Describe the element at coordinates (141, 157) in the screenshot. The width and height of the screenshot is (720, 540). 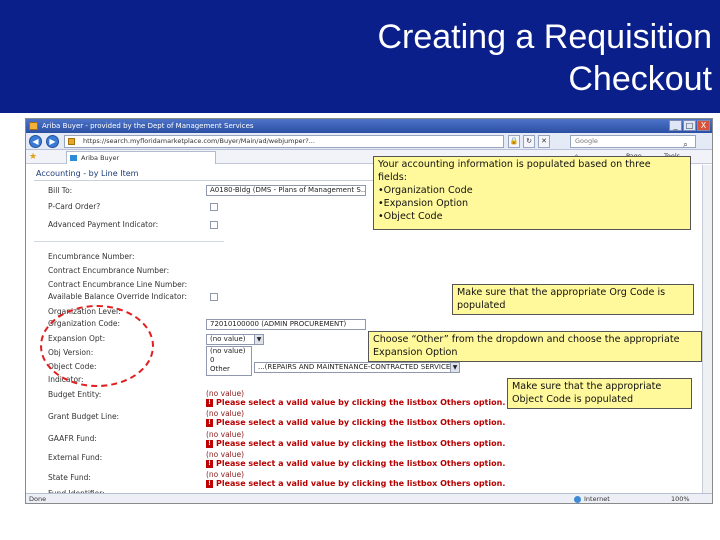
I see `browser-tab: Ariba Buyer` at that location.